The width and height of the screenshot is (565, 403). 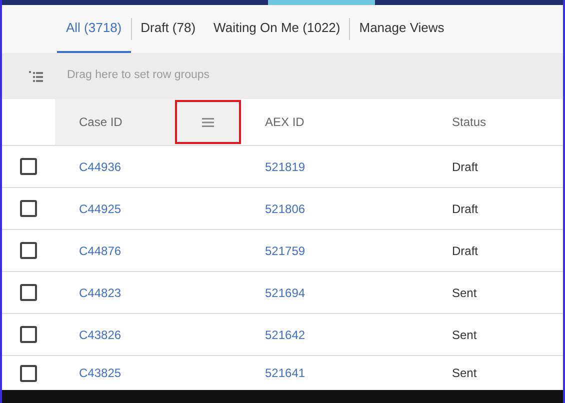 I want to click on column-header: Status, so click(x=469, y=122).